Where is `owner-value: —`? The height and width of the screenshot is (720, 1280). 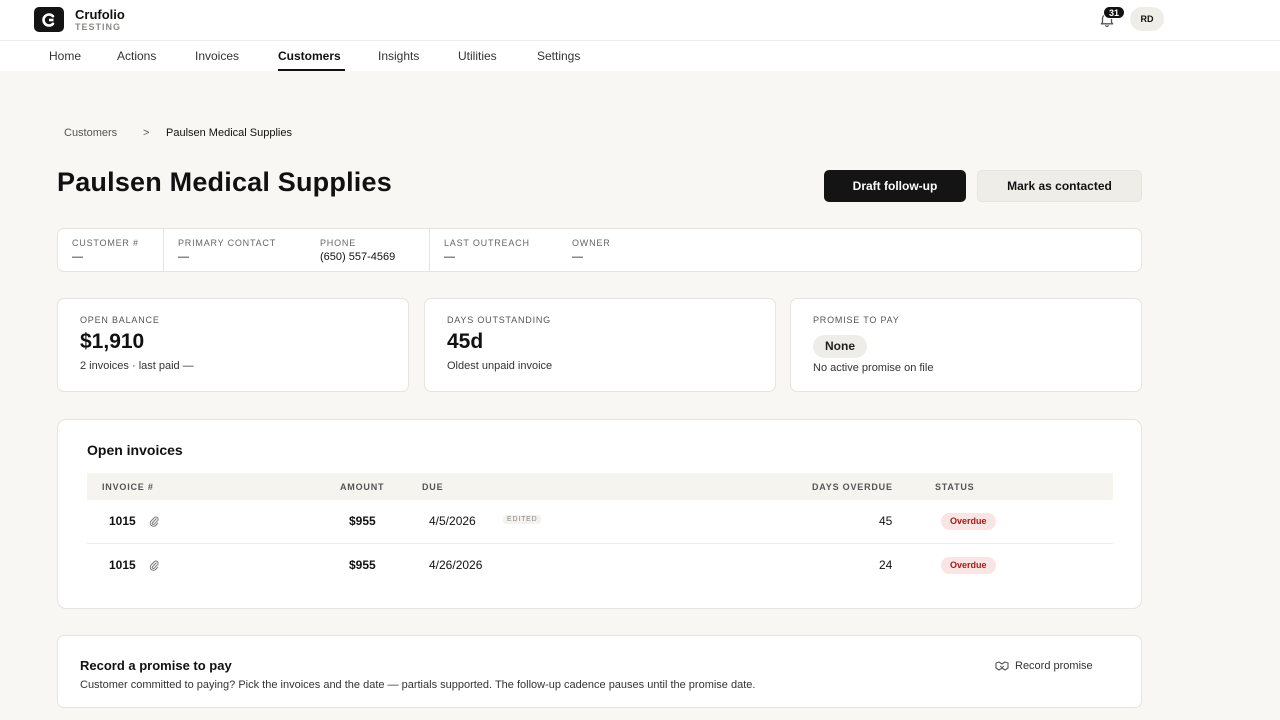 owner-value: — is located at coordinates (577, 257).